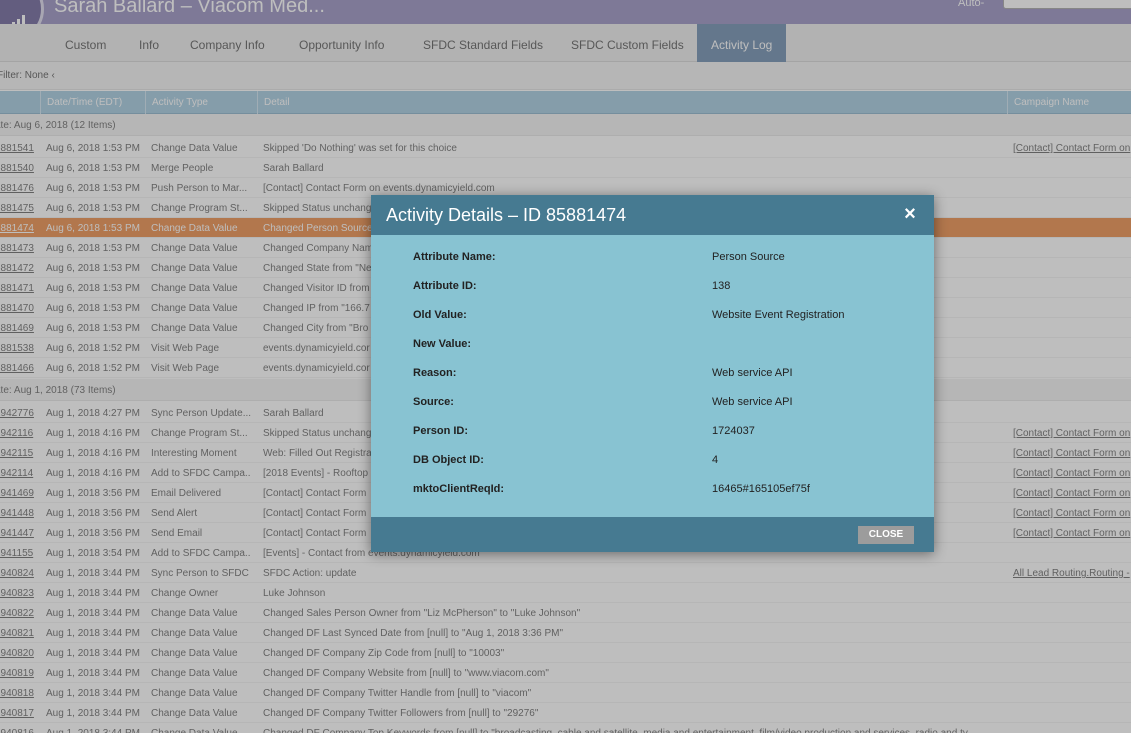  Describe the element at coordinates (652, 348) in the screenshot. I see `detail-field-row: New Value:` at that location.